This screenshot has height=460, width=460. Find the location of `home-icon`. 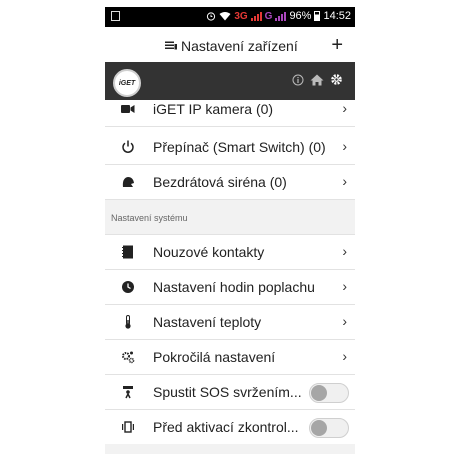

home-icon is located at coordinates (317, 80).